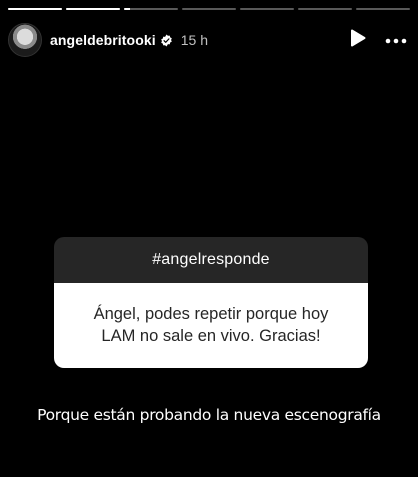 This screenshot has height=477, width=418. I want to click on more-icon, so click(396, 40).